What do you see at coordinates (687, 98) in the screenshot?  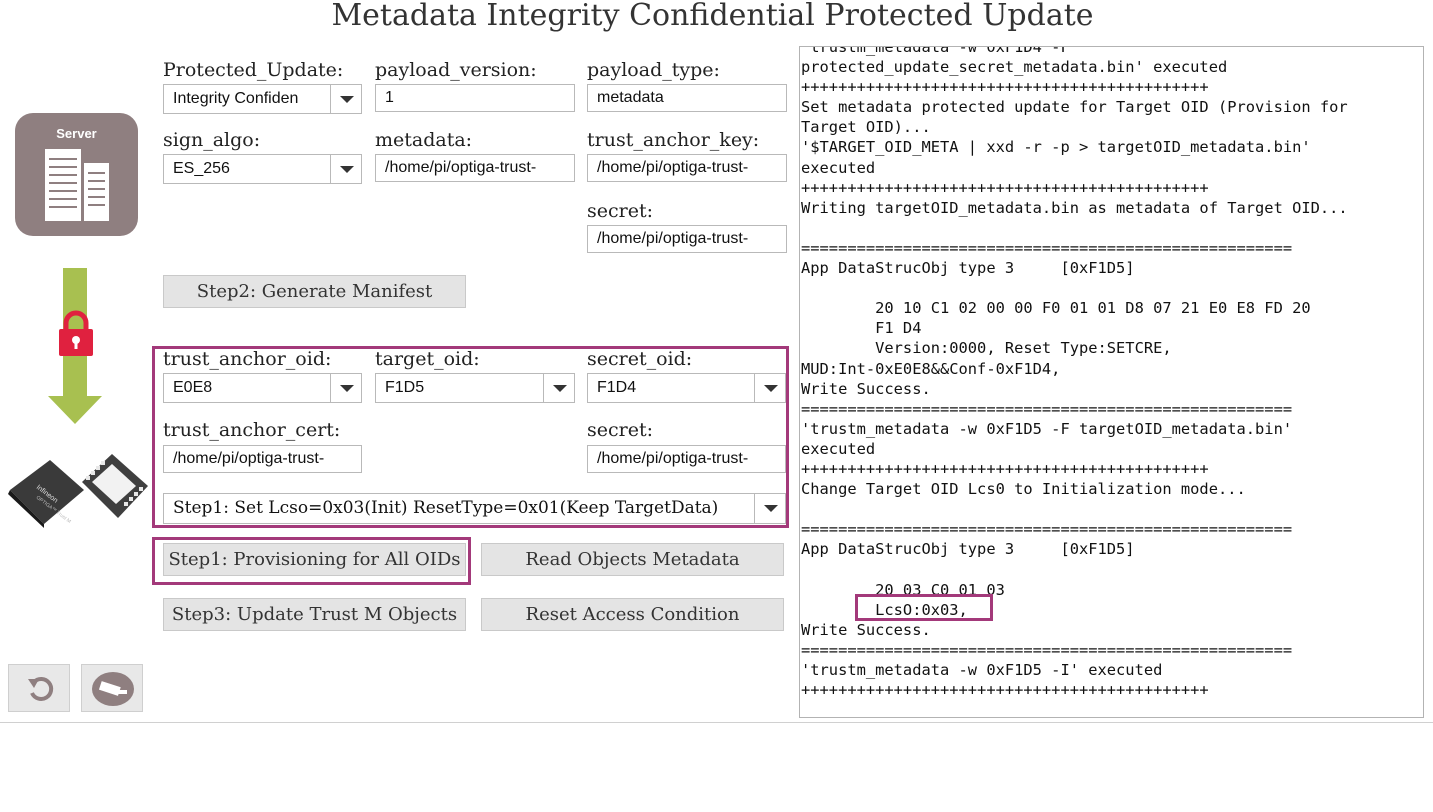 I see `payload-type-field: metadata` at bounding box center [687, 98].